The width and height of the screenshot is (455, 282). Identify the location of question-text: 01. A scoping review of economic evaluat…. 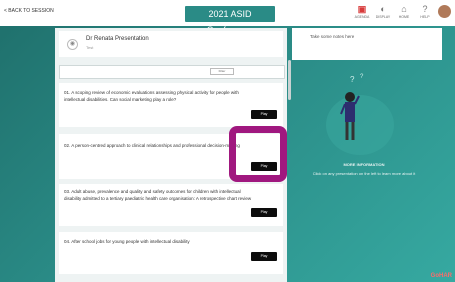
(151, 96).